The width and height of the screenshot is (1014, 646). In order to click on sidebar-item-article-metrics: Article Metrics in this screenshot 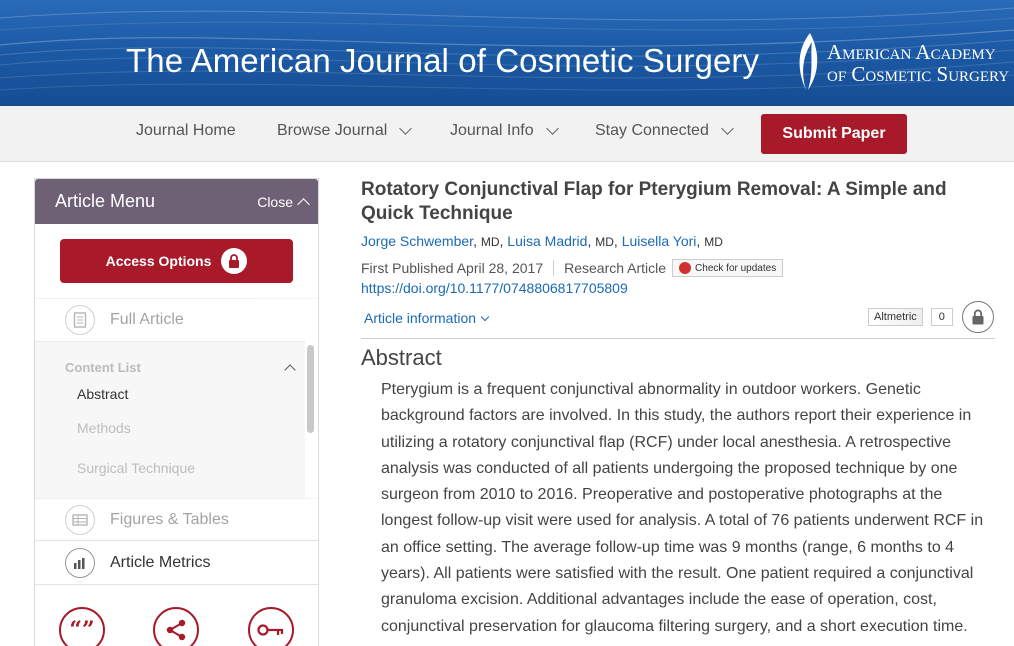, I will do `click(176, 562)`.